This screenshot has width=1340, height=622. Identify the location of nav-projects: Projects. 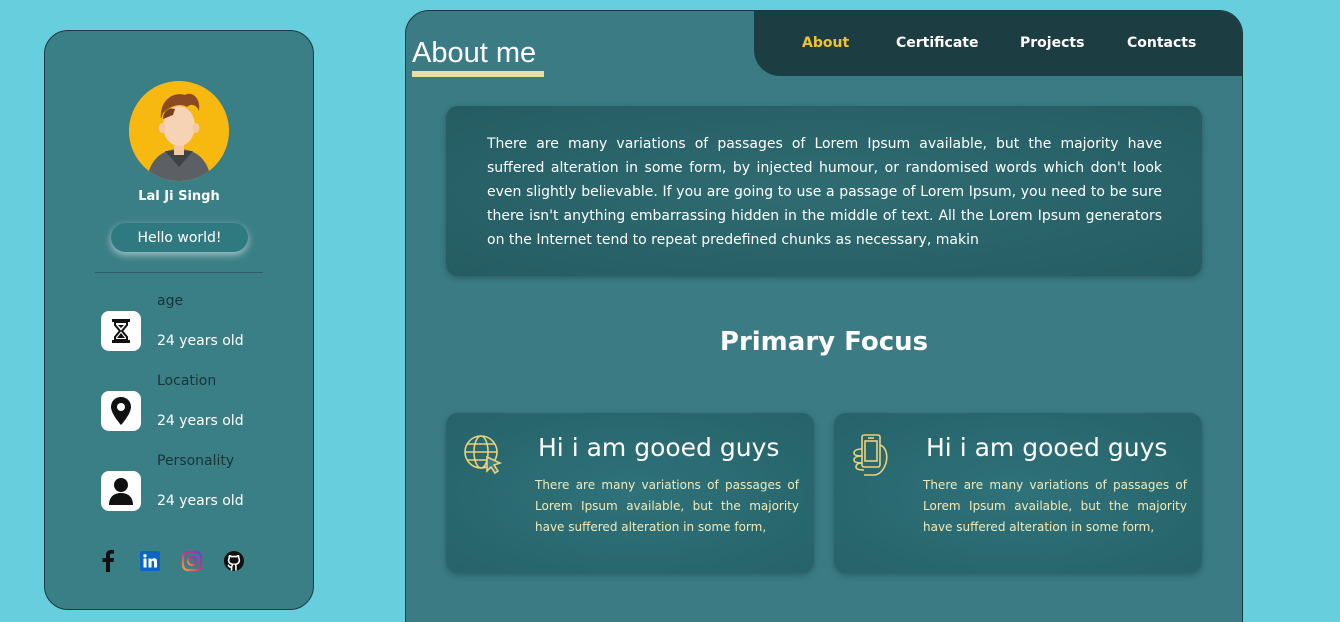
(1052, 43).